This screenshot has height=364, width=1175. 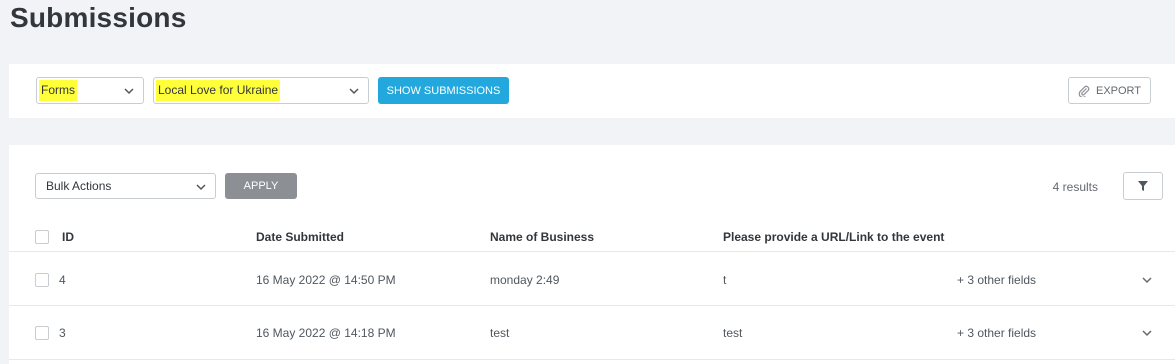 What do you see at coordinates (42, 237) in the screenshot?
I see `select-all-checkbox` at bounding box center [42, 237].